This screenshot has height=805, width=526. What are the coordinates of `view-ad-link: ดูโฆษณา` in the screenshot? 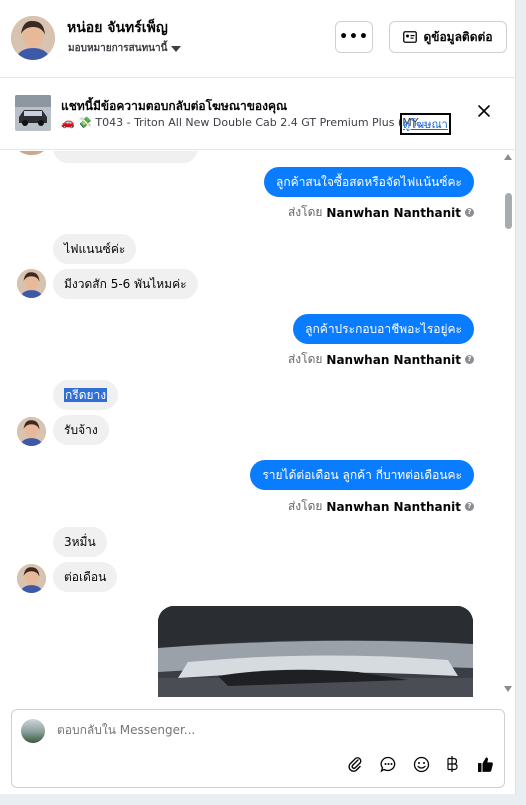 It's located at (425, 124).